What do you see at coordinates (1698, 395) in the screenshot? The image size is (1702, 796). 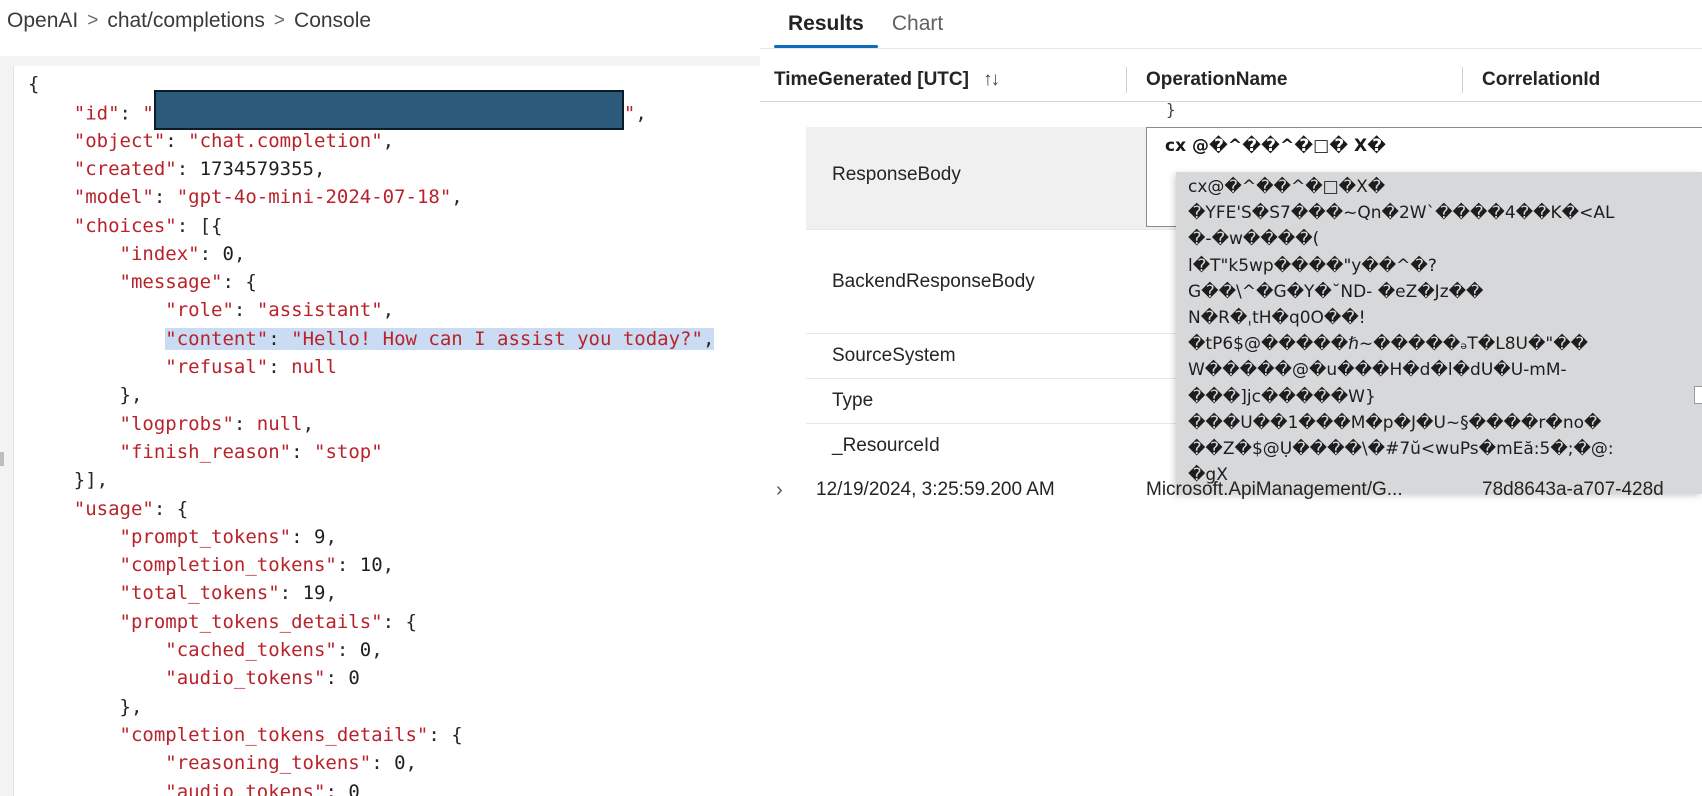 I see `scrollbar-thumb` at bounding box center [1698, 395].